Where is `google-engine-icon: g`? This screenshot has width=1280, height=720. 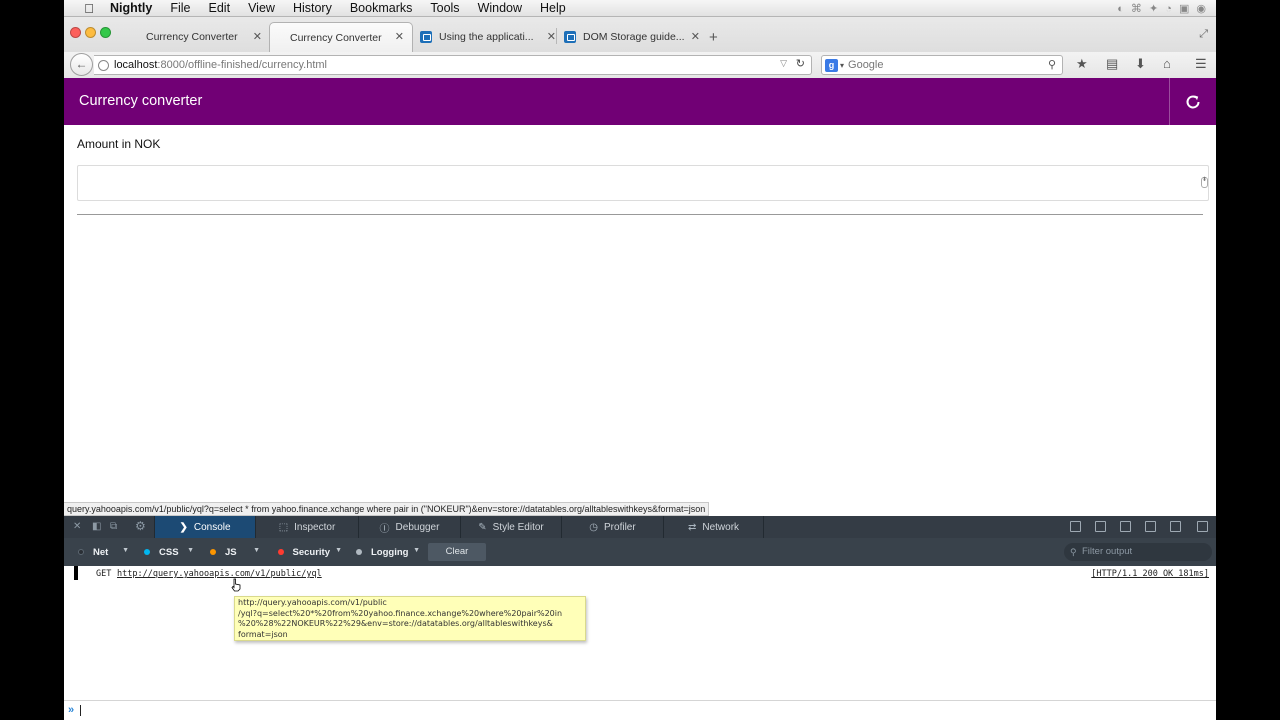 google-engine-icon: g is located at coordinates (831, 65).